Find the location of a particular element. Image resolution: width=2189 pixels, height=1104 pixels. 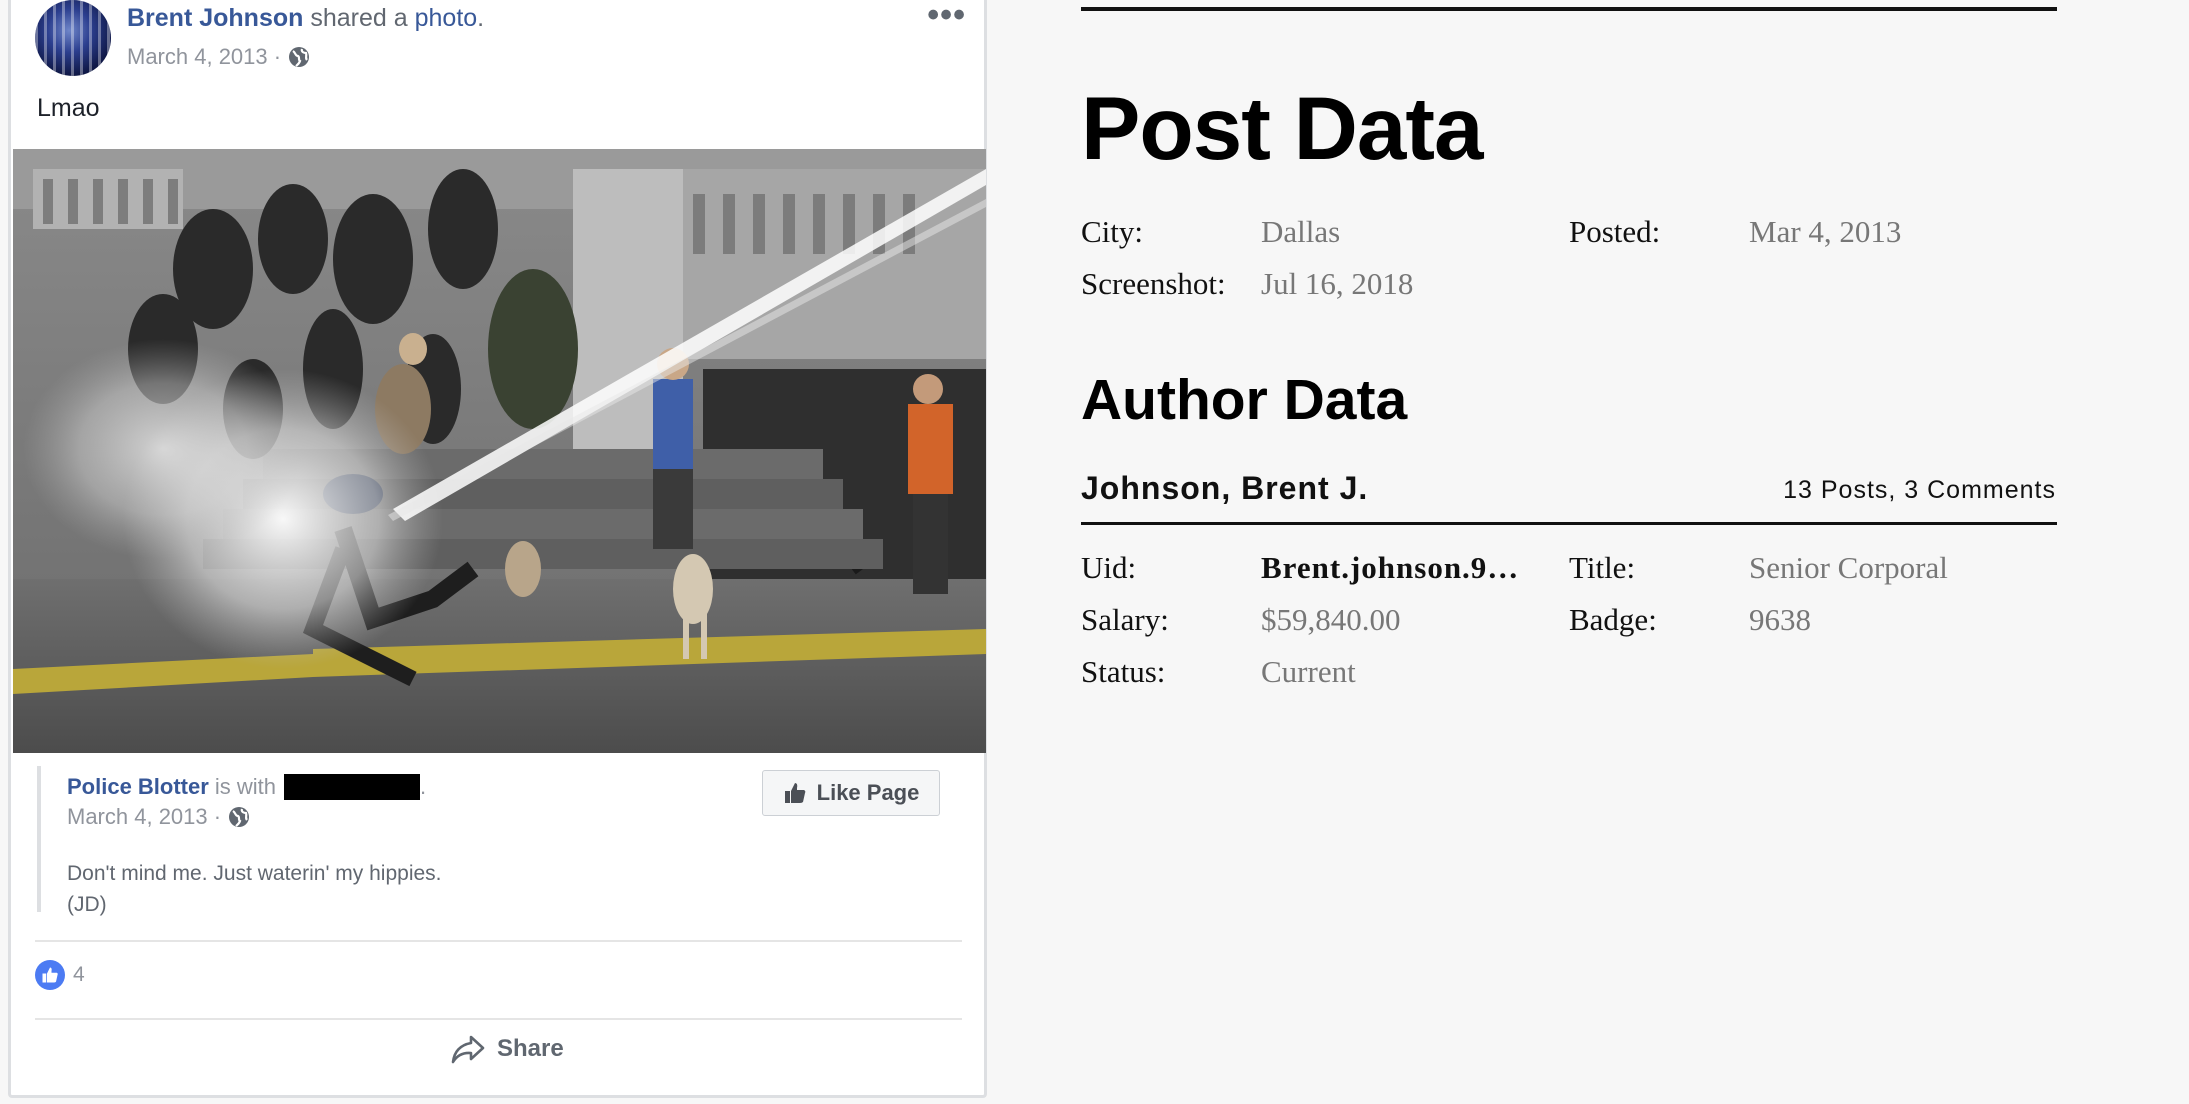

reactions-bar: 4 is located at coordinates (60, 975).